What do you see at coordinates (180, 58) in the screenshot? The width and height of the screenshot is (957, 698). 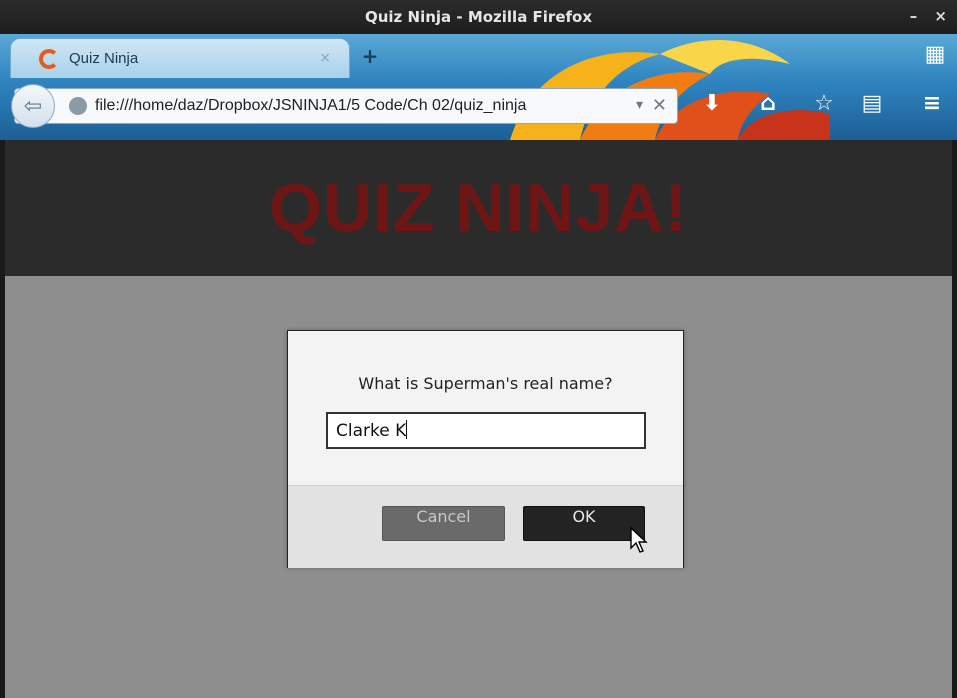 I see `tab-quiz-ninja: Quiz Ninja ×` at bounding box center [180, 58].